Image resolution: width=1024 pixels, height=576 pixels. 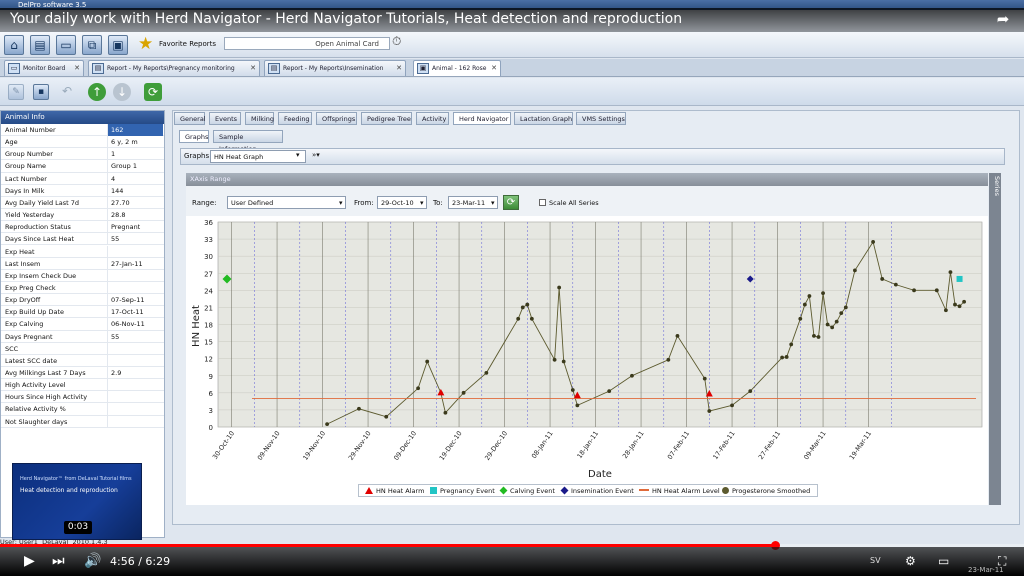 What do you see at coordinates (316, 155) in the screenshot?
I see `overflow-menu: »▾` at bounding box center [316, 155].